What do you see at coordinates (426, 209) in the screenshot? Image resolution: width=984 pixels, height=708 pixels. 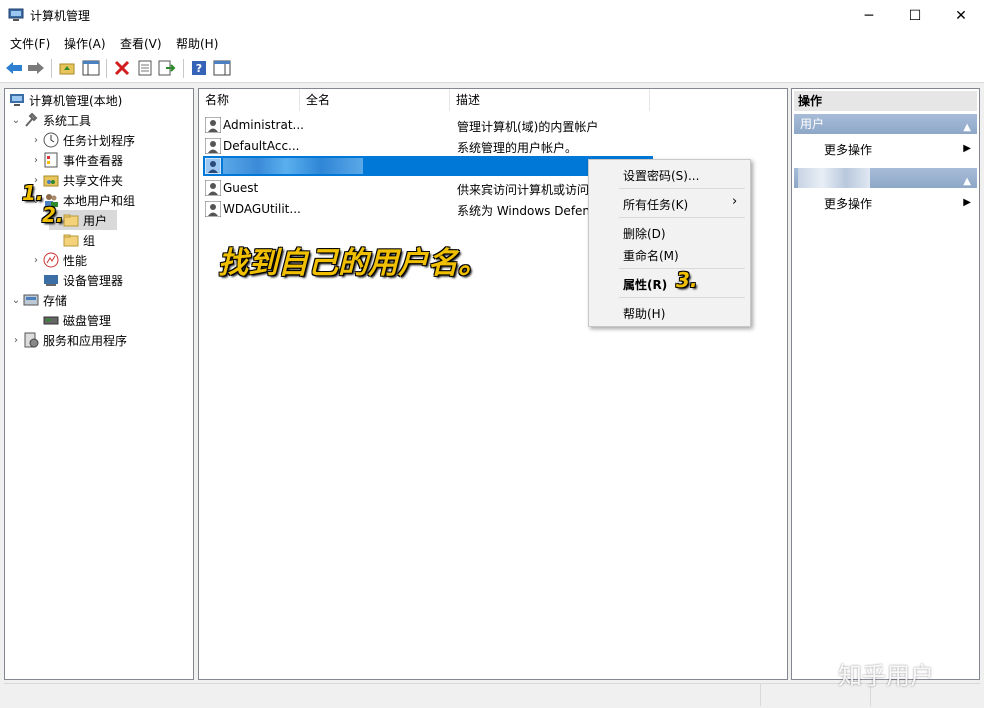 I see `table-row: WDAGUtilit... 系统为 Windows Defen` at bounding box center [426, 209].